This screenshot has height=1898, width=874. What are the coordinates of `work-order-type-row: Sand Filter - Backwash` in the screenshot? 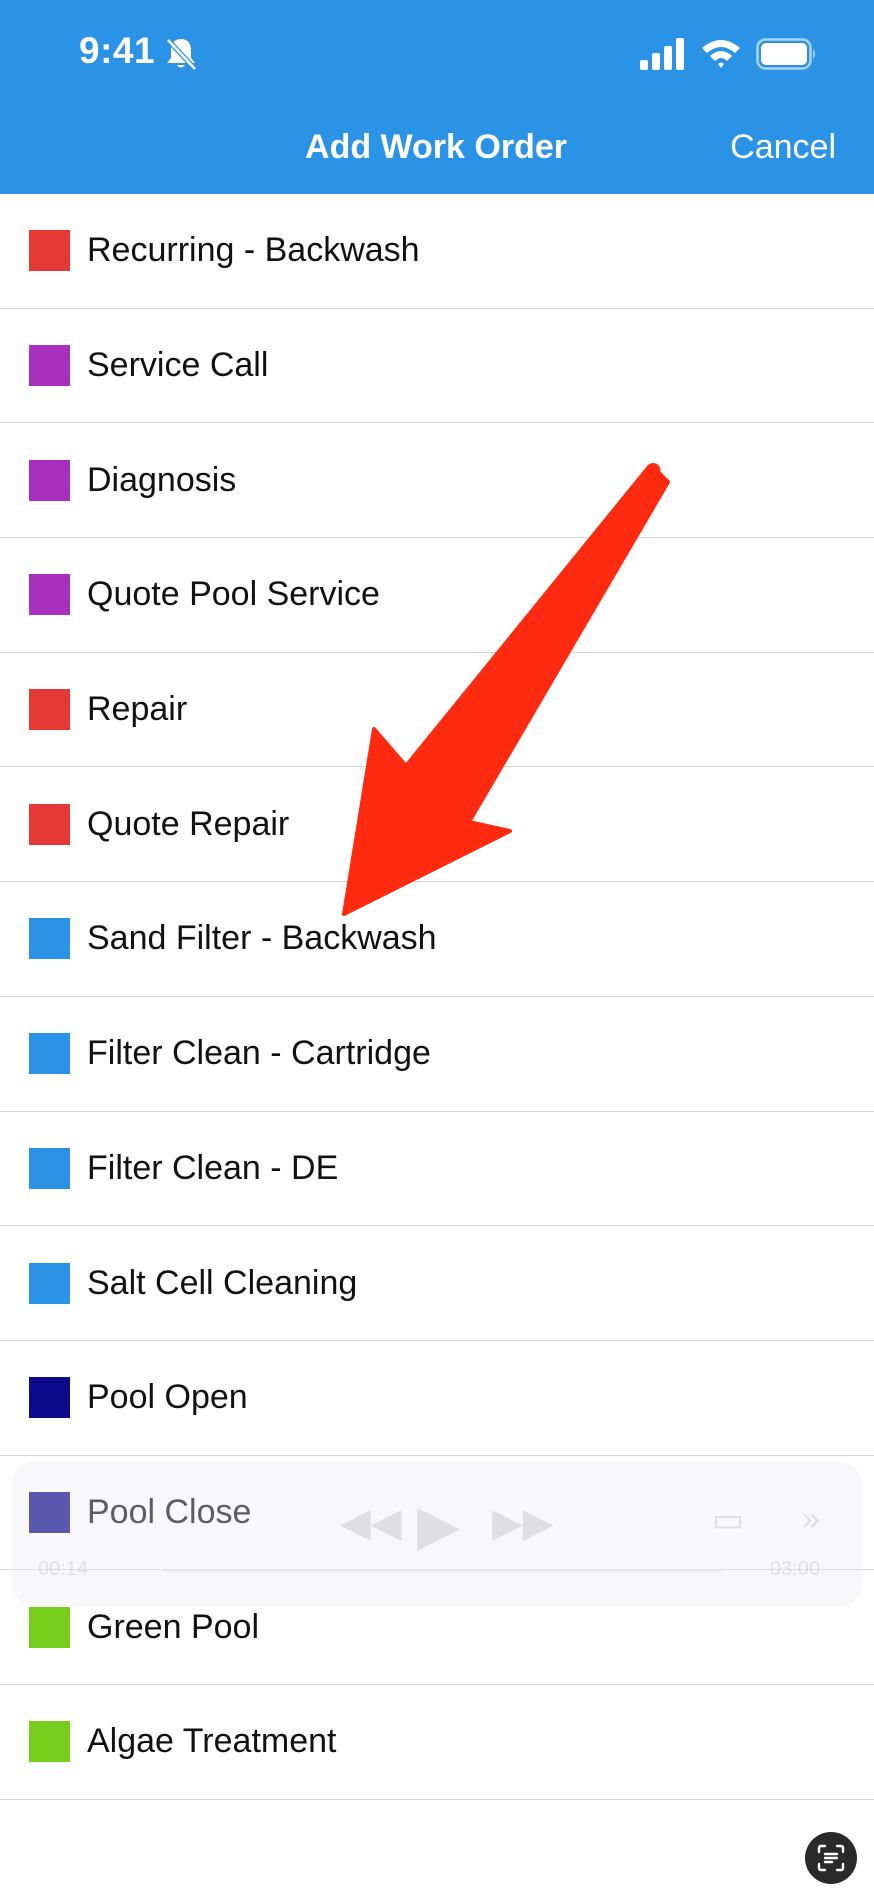 It's located at (437, 939).